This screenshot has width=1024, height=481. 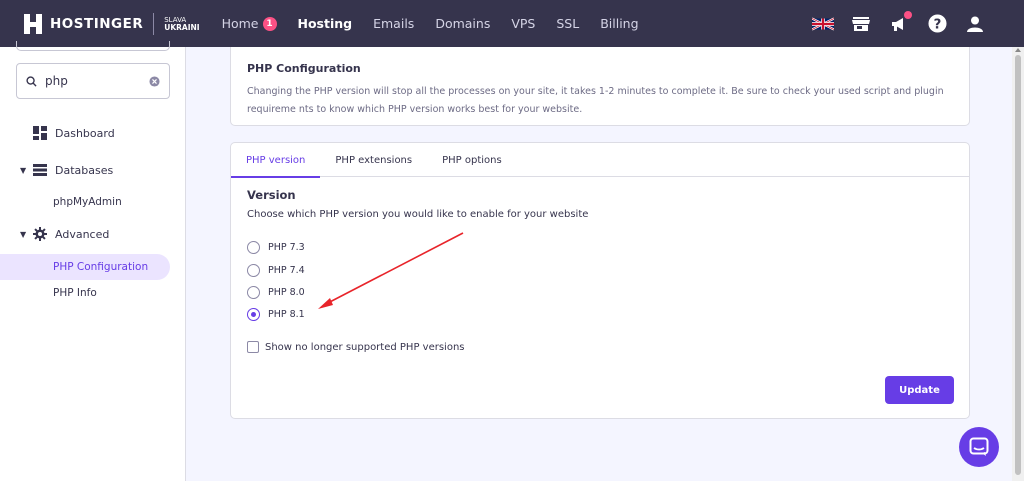 What do you see at coordinates (97, 81) in the screenshot?
I see `search-input: php` at bounding box center [97, 81].